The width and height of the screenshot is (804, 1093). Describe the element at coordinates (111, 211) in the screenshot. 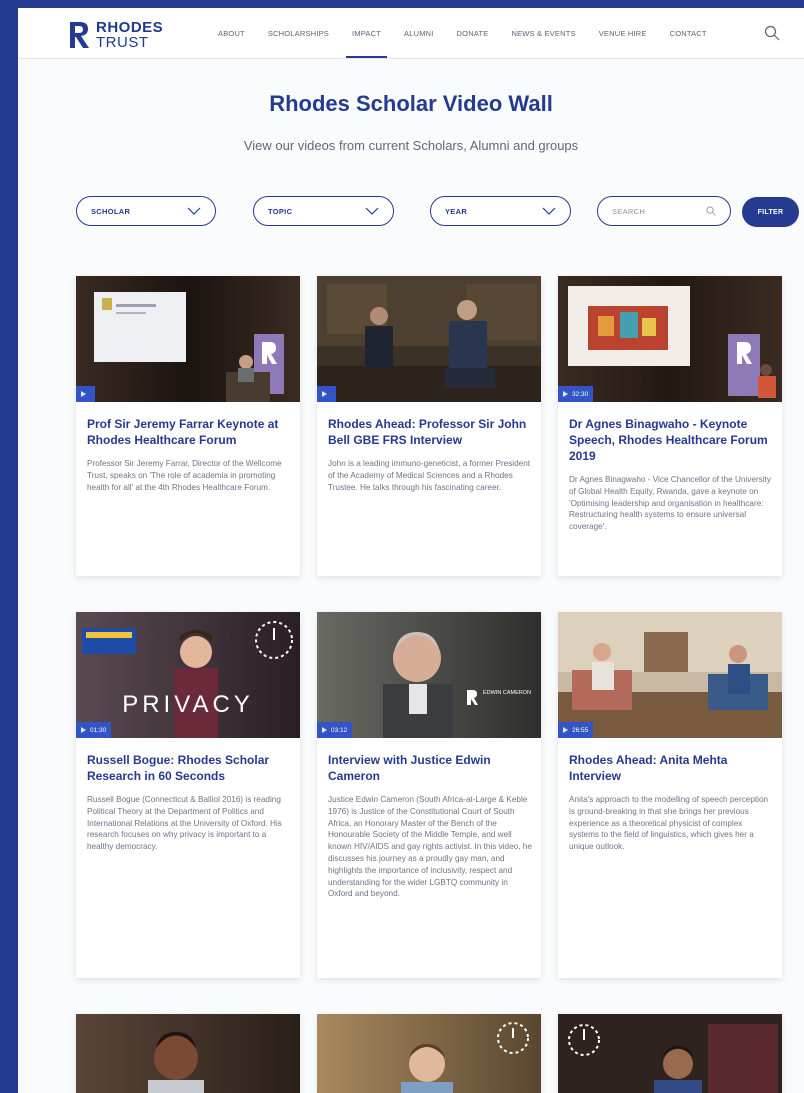

I see `scholar-dropdown-label: SCHOLAR` at that location.